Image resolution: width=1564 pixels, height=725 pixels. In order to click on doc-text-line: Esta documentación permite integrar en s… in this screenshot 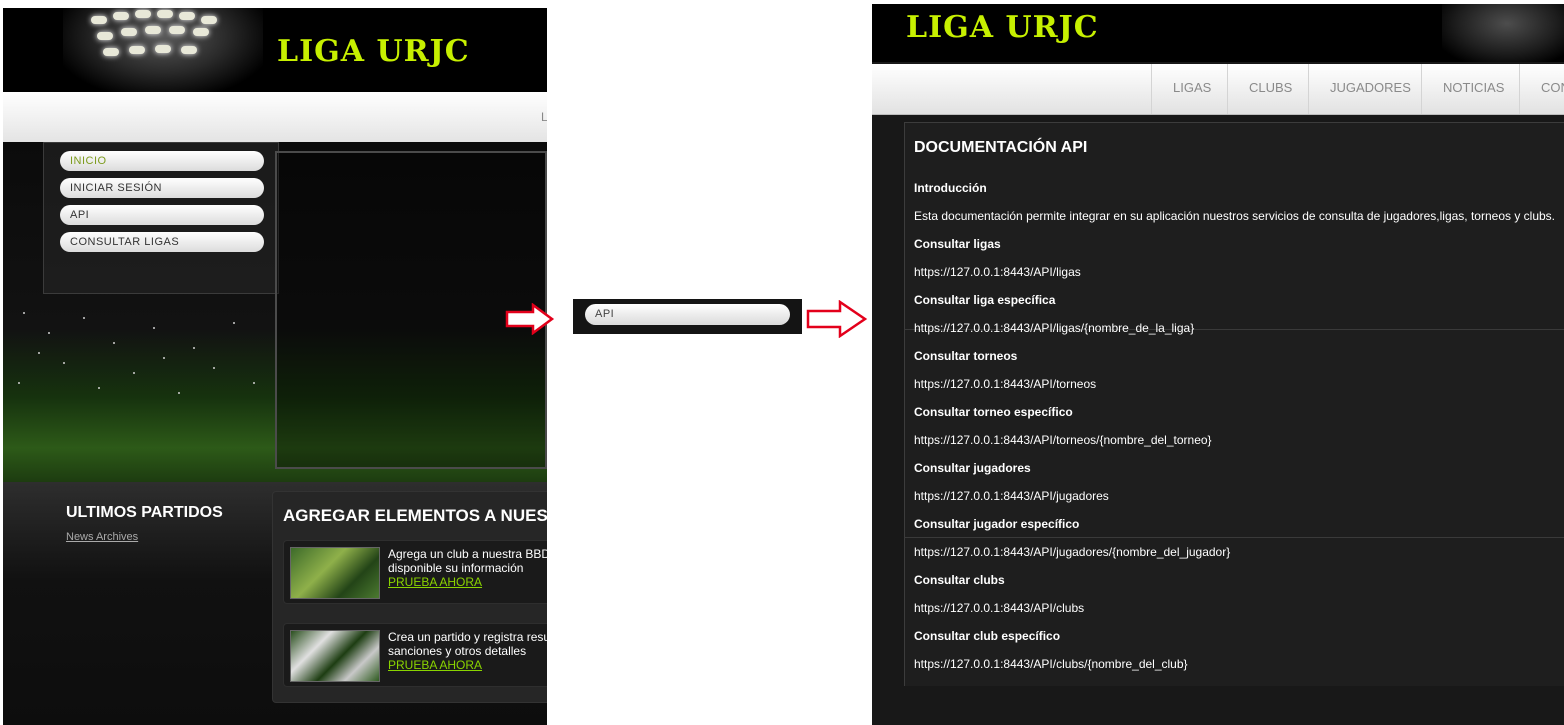, I will do `click(1235, 216)`.